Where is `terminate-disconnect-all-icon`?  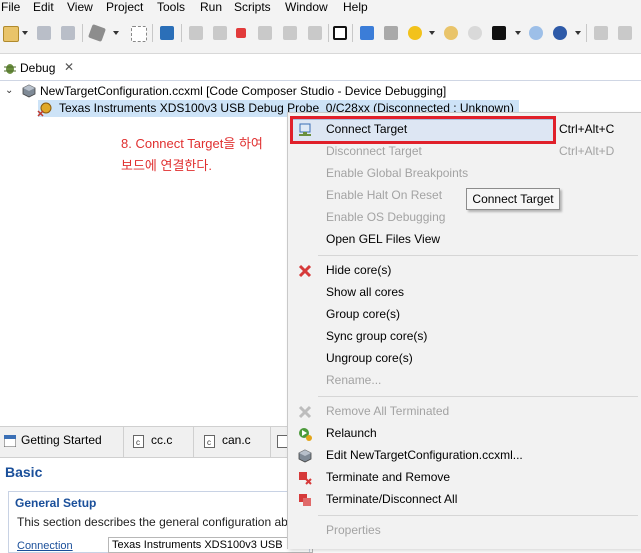 terminate-disconnect-all-icon is located at coordinates (305, 500).